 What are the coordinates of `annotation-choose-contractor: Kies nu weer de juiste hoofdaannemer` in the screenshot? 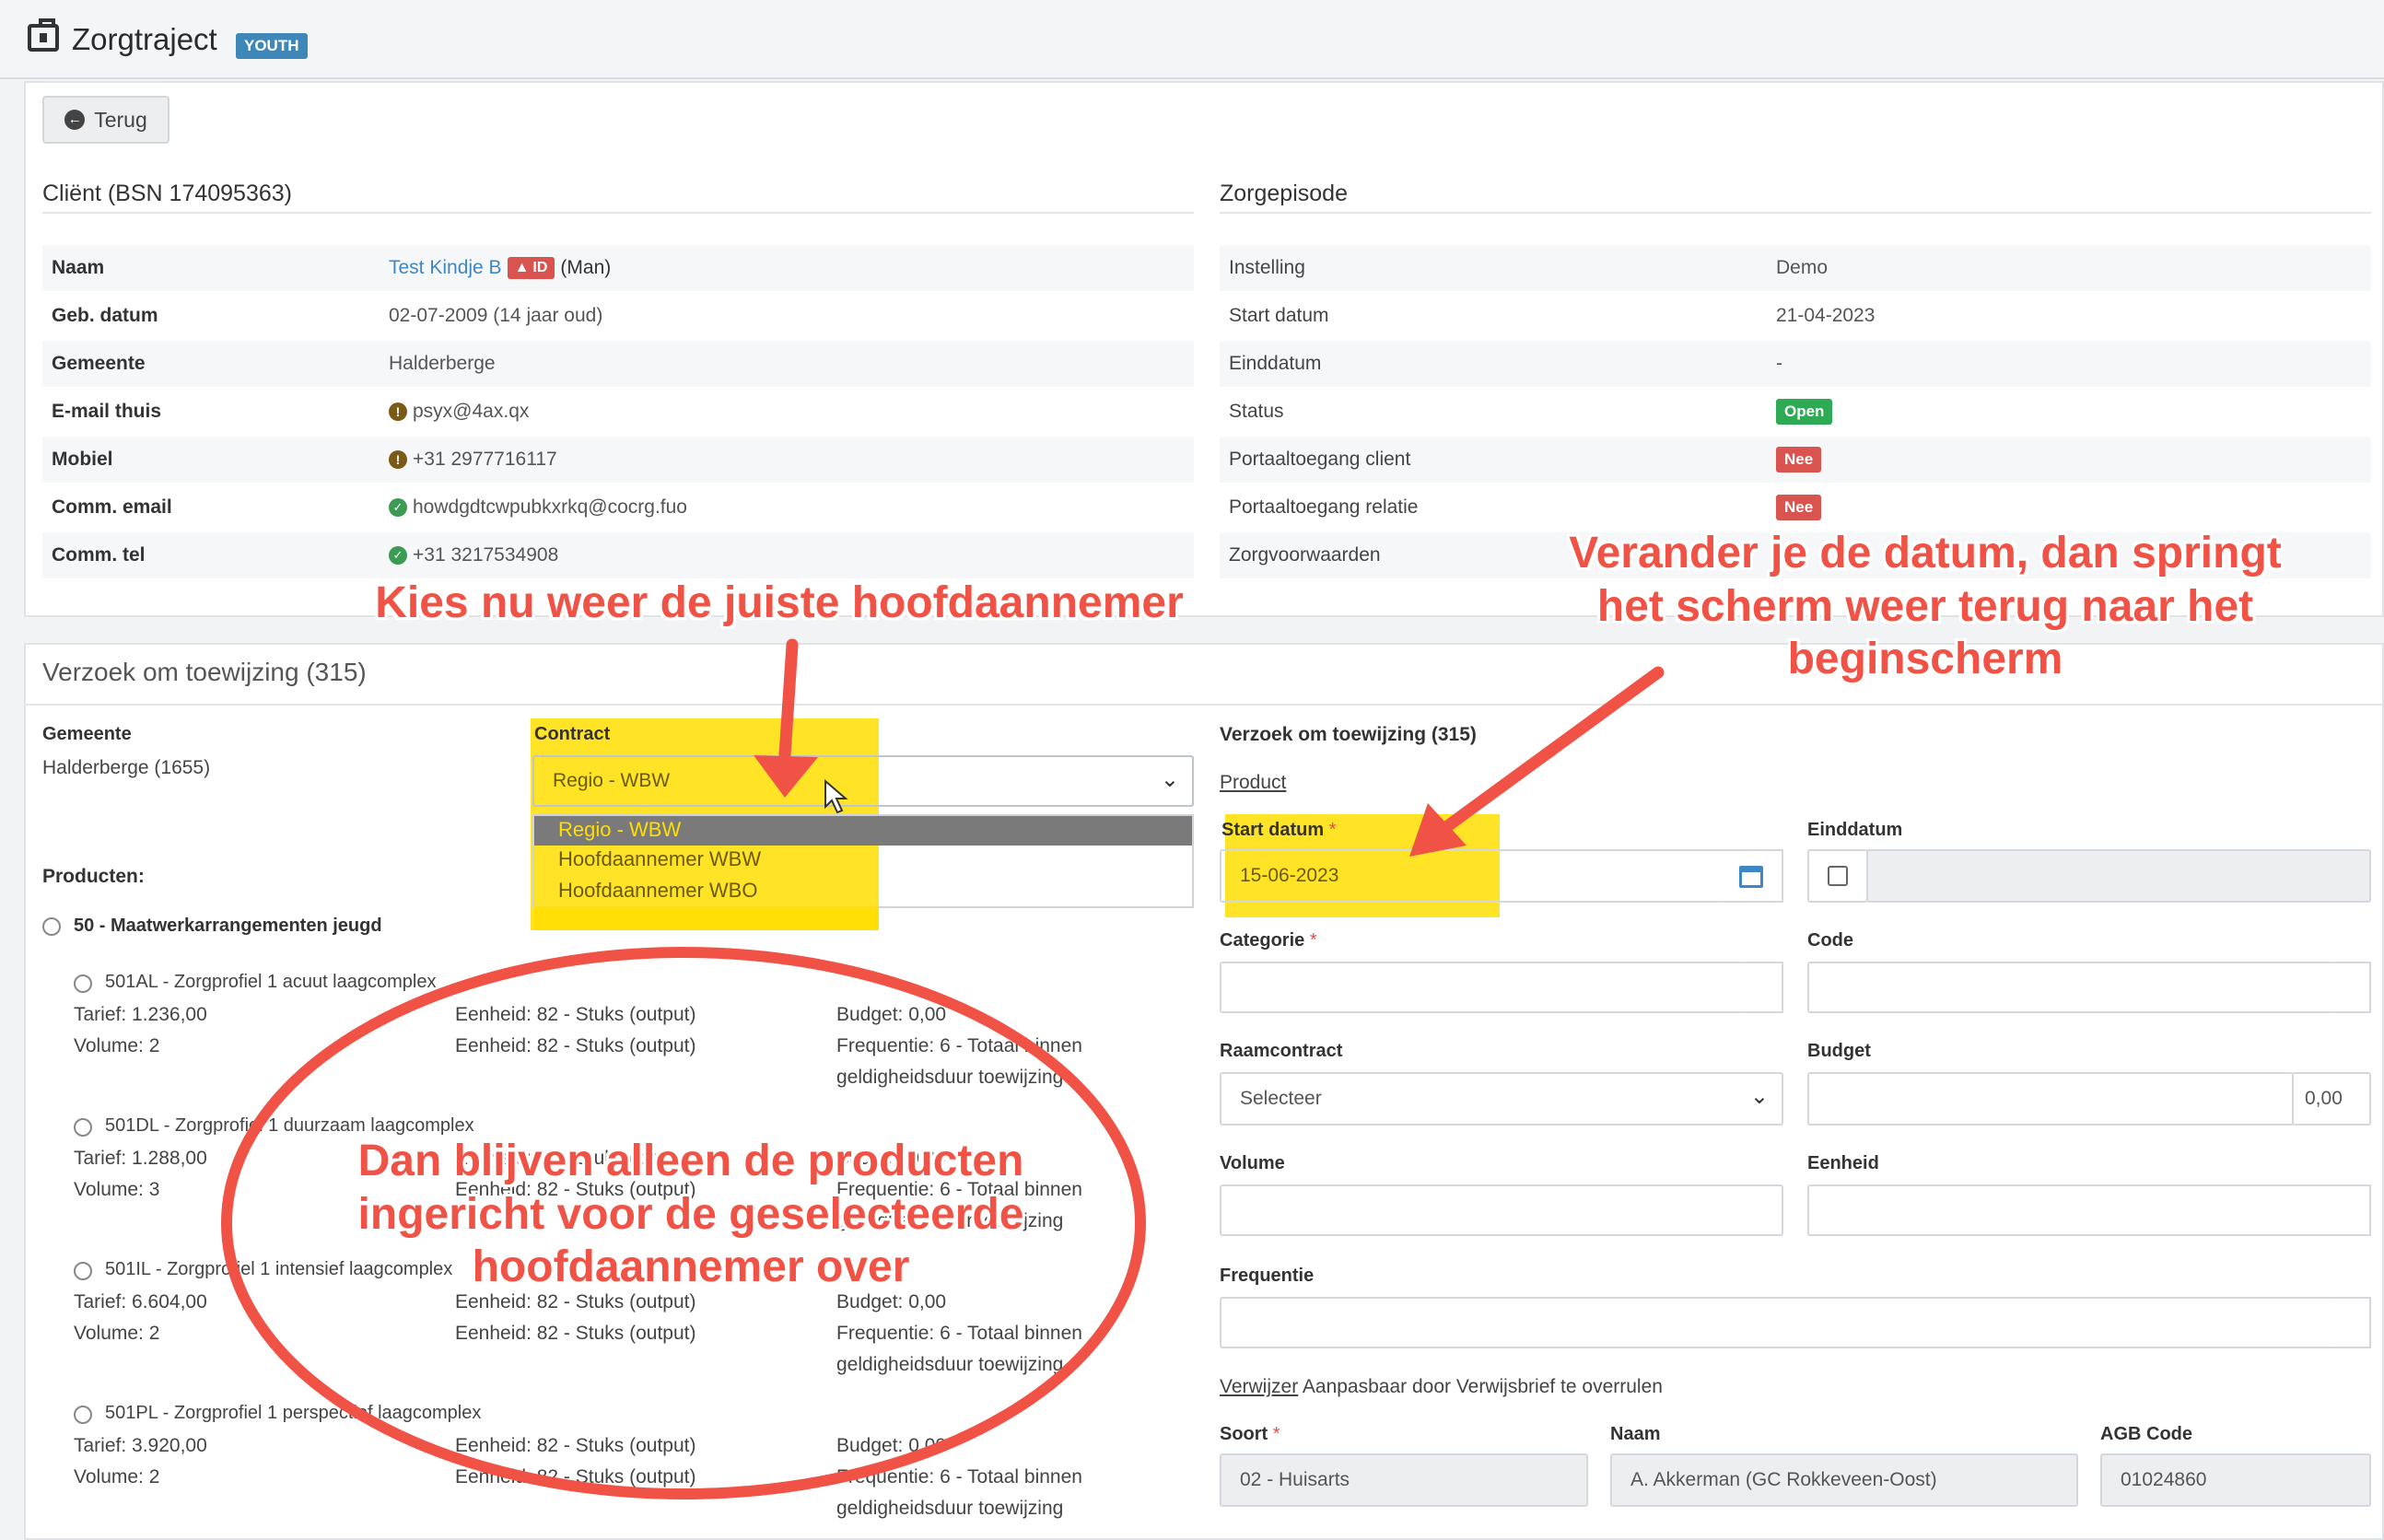 It's located at (779, 602).